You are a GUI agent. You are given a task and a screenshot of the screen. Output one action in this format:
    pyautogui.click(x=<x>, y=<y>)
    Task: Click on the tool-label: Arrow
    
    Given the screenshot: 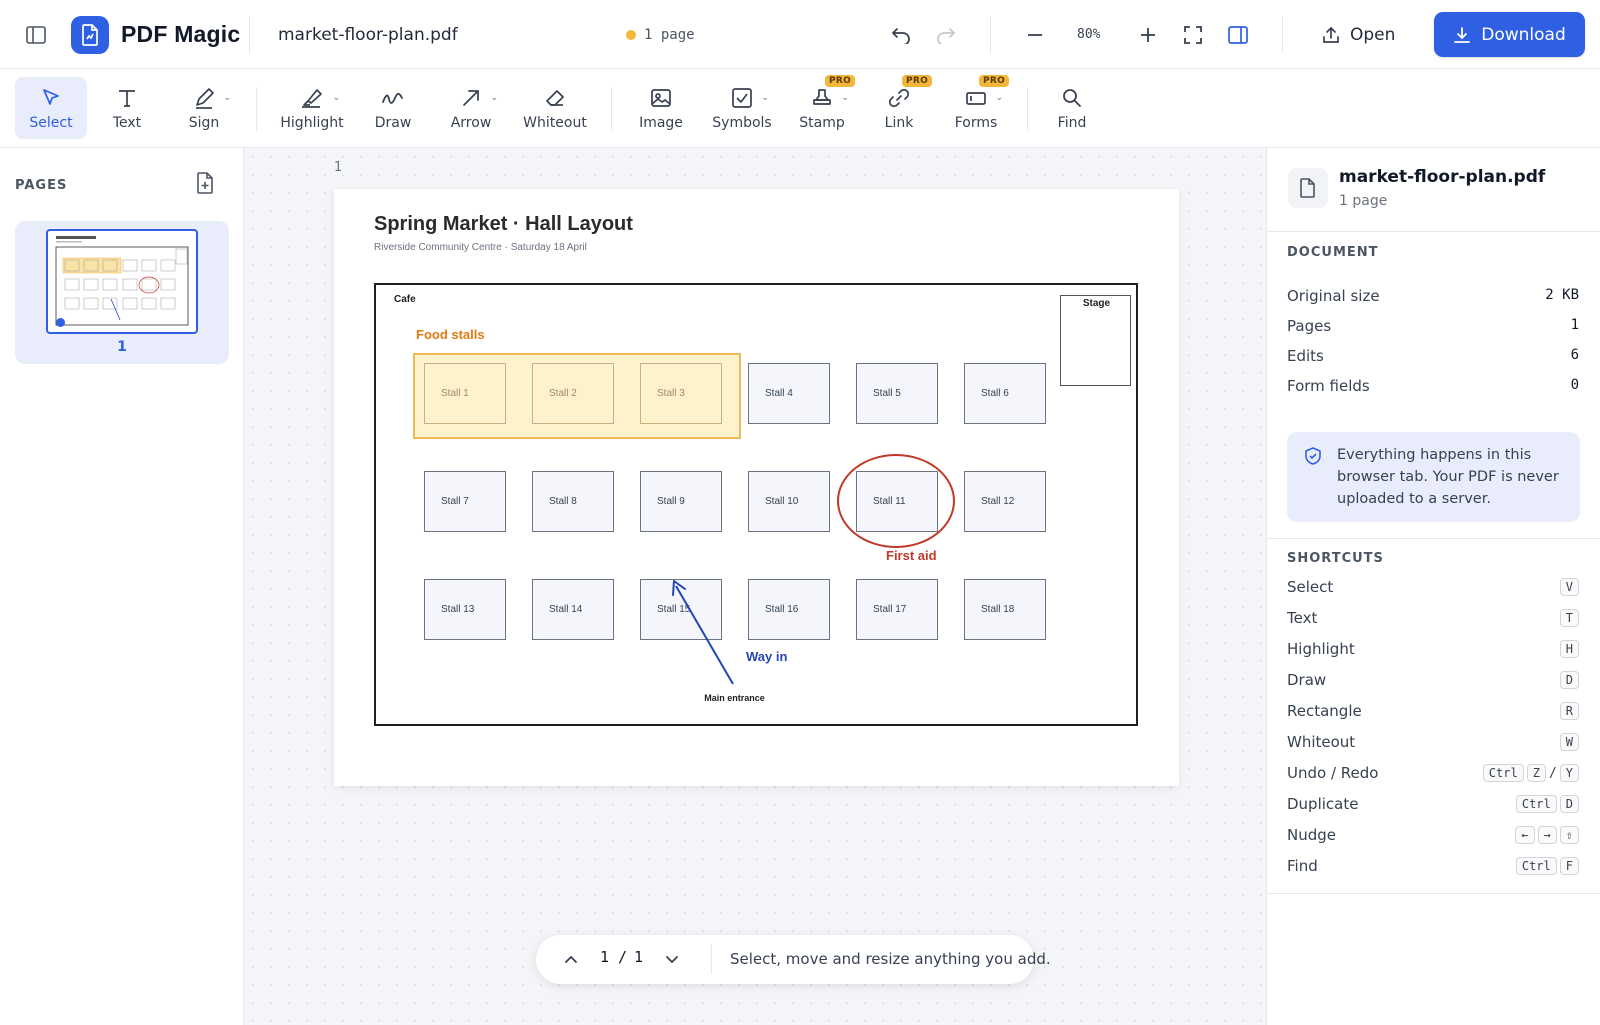 What is the action you would take?
    pyautogui.click(x=471, y=123)
    